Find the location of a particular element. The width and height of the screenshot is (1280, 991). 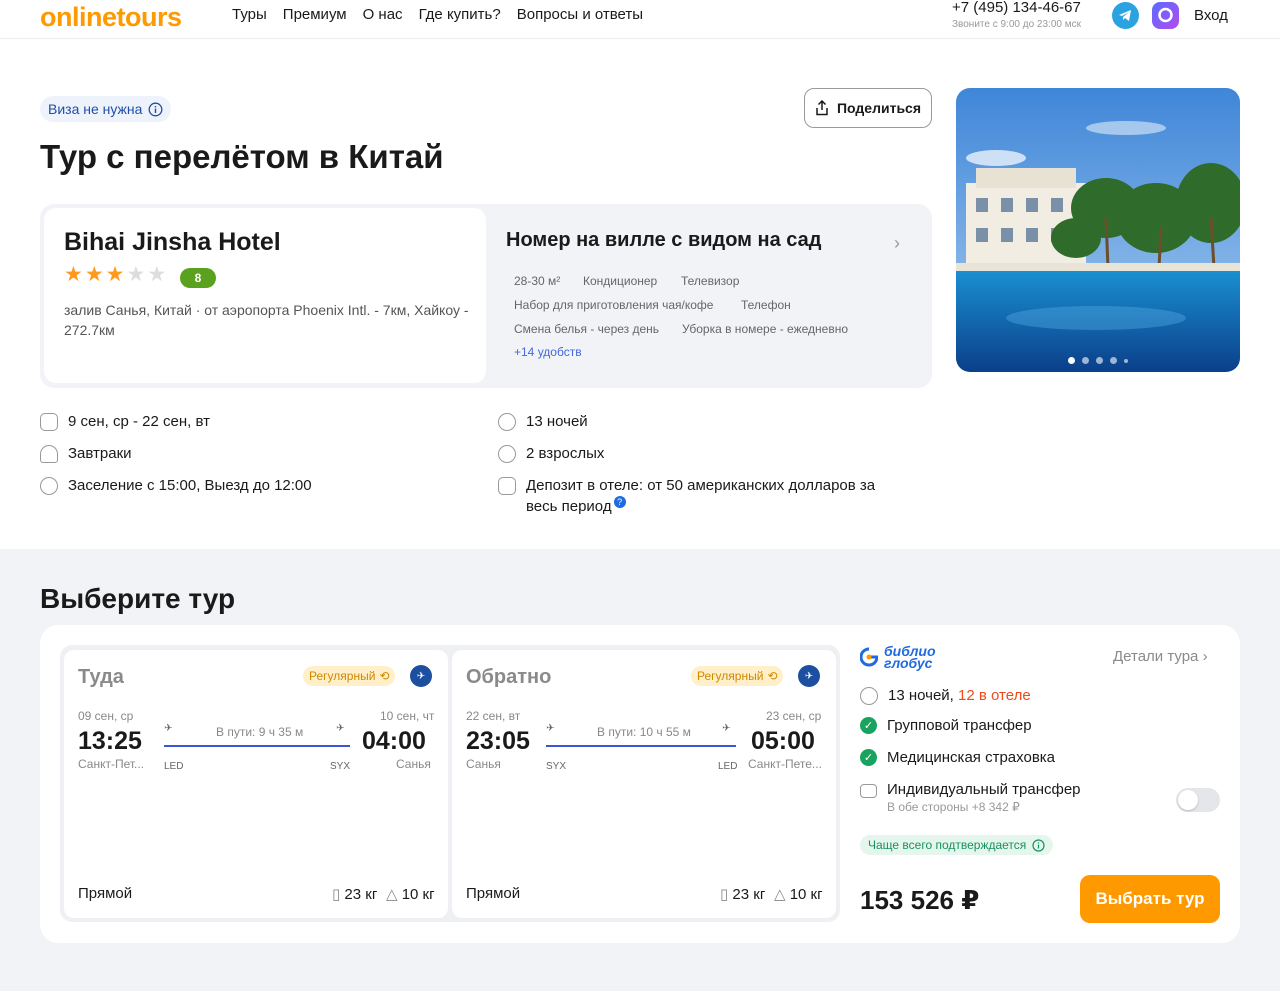

departure-time: 13:25 is located at coordinates (110, 741).